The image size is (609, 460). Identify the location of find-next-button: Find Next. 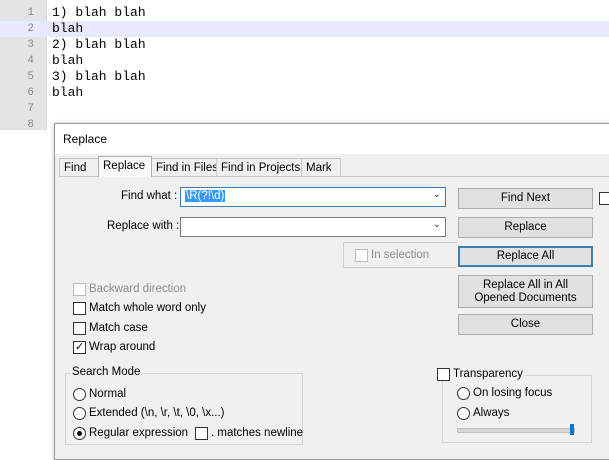
(525, 198).